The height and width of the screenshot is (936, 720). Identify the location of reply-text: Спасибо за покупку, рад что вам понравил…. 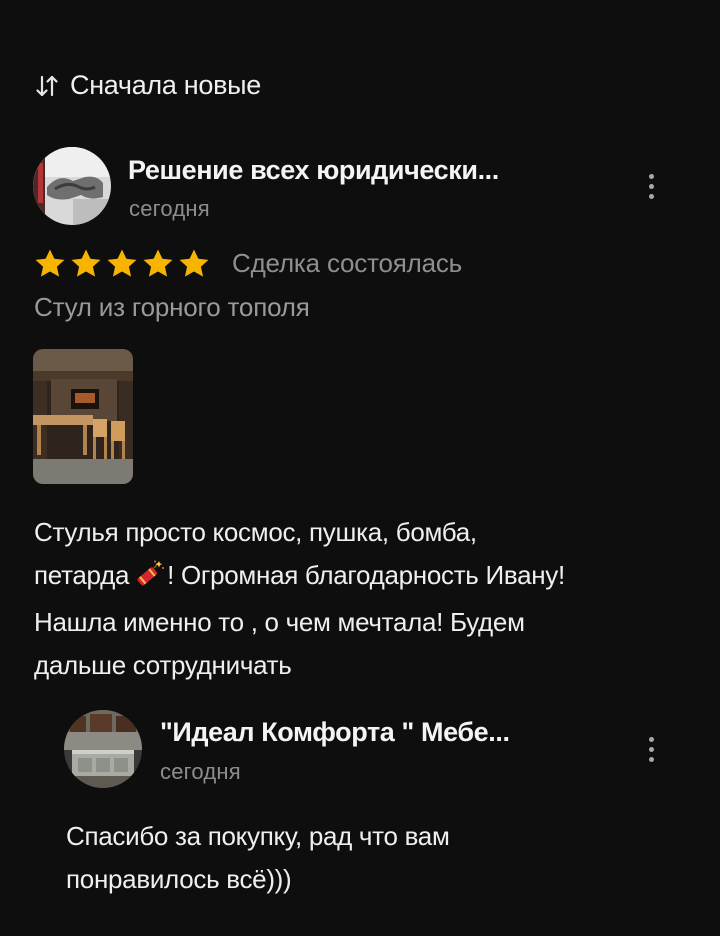
(346, 858).